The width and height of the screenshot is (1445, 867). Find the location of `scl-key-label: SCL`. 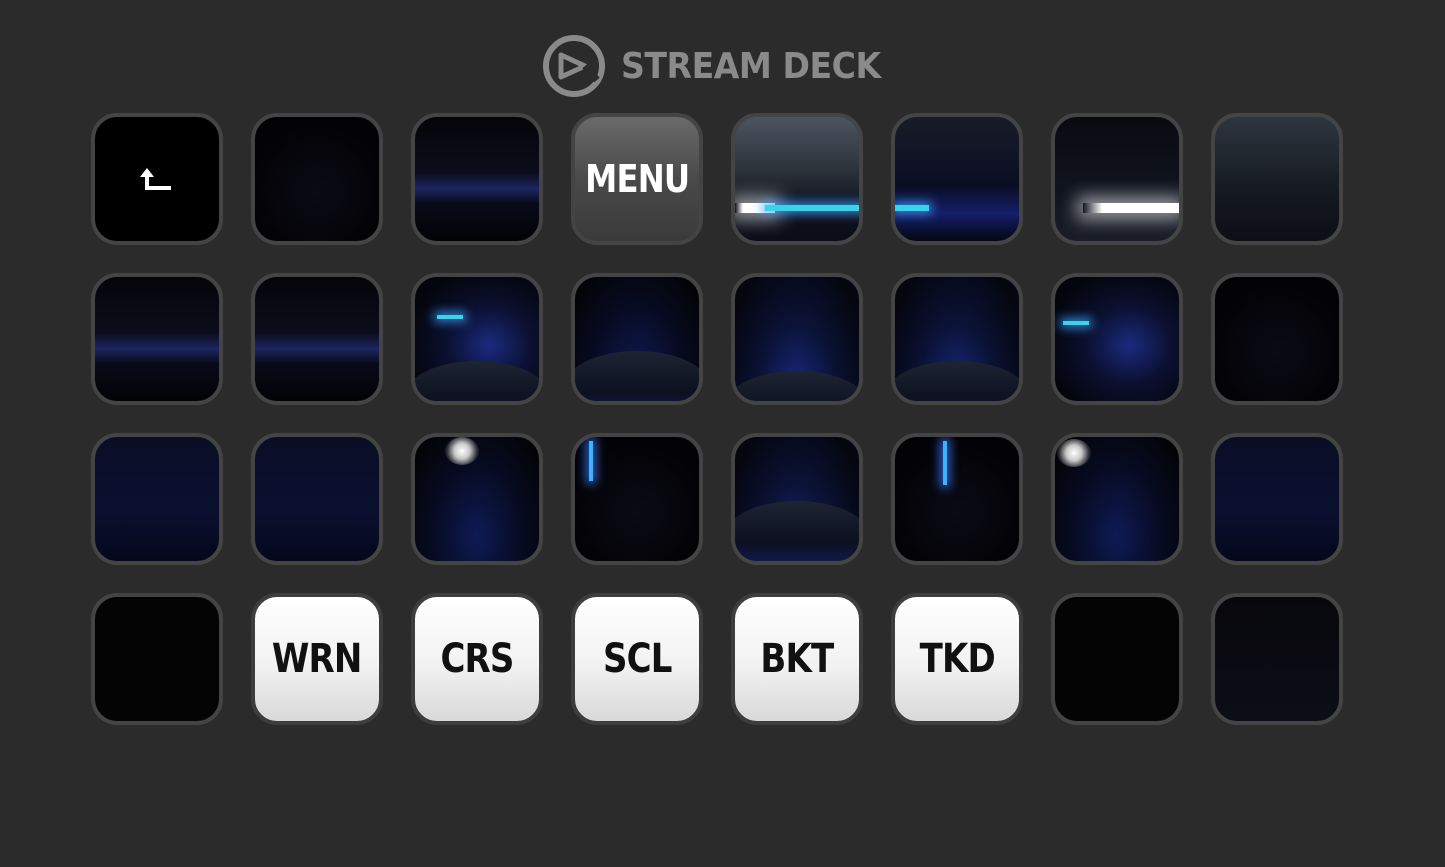

scl-key-label: SCL is located at coordinates (637, 659).